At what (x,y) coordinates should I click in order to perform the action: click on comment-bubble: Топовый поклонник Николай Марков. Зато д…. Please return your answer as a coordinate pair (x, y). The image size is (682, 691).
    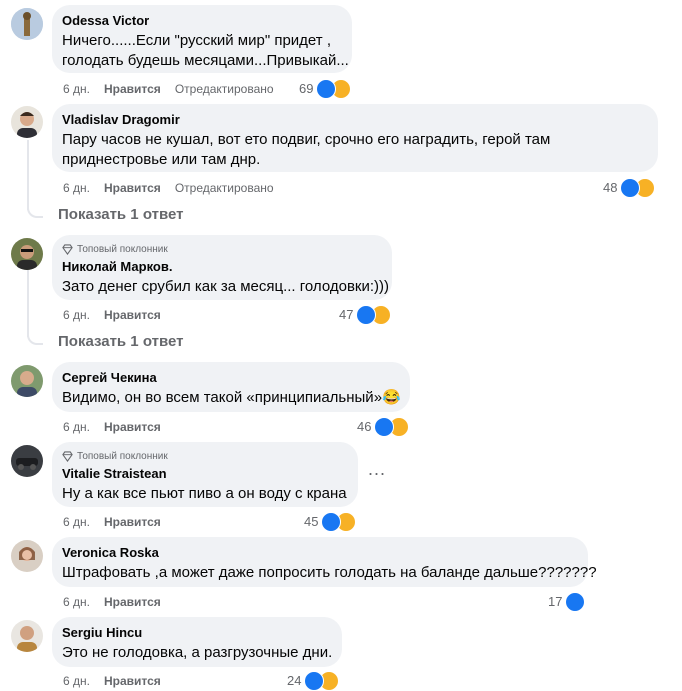
    Looking at the image, I should click on (222, 267).